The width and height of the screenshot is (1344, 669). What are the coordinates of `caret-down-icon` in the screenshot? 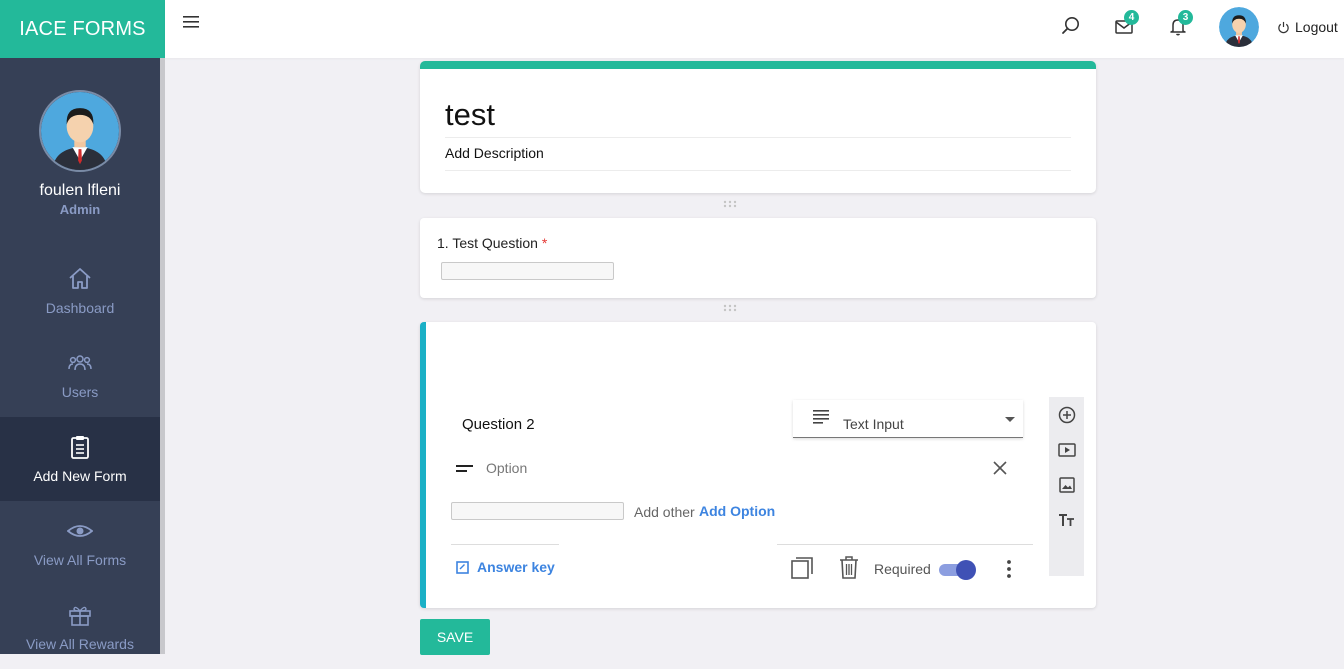 It's located at (1010, 419).